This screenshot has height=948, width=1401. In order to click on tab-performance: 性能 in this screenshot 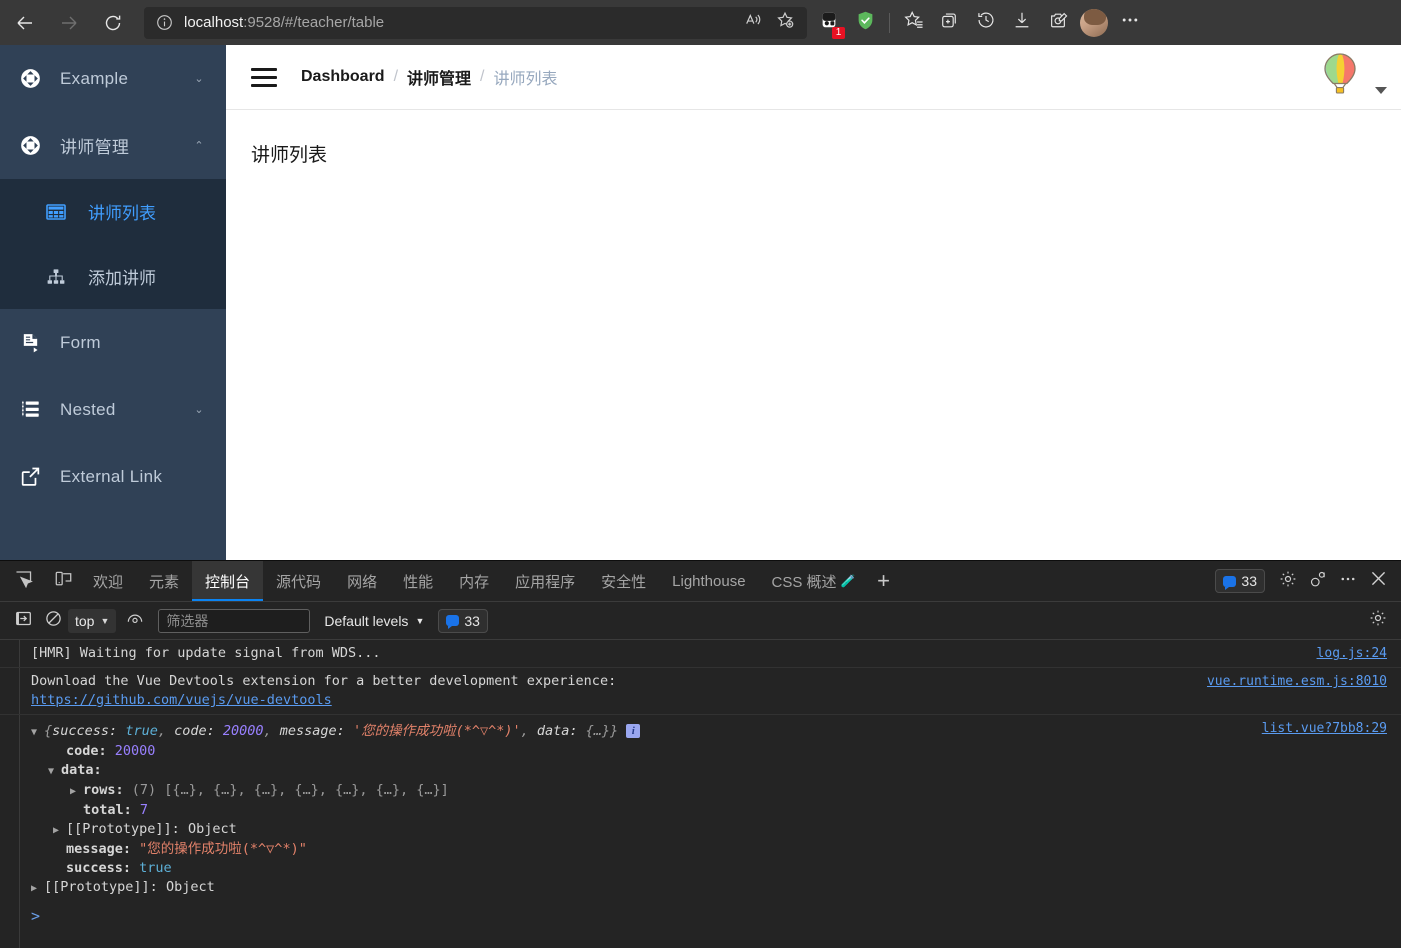, I will do `click(418, 581)`.